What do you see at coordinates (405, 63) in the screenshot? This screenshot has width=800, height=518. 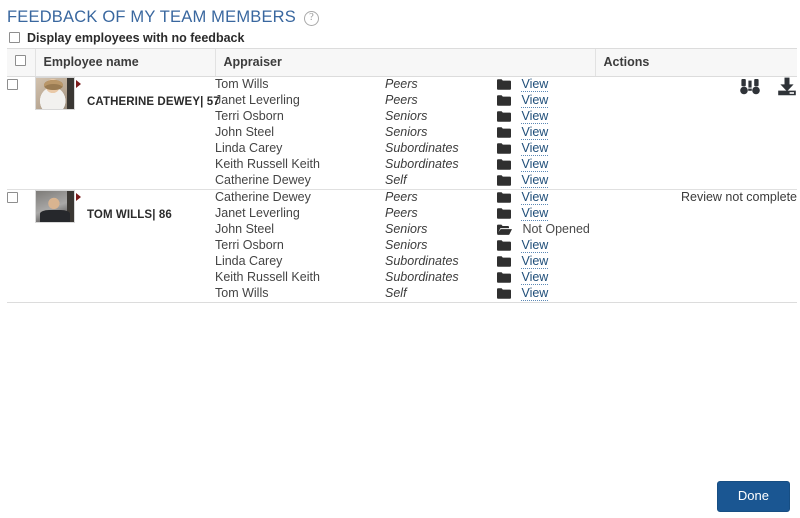 I see `column-header-appraiser: Appraiser` at bounding box center [405, 63].